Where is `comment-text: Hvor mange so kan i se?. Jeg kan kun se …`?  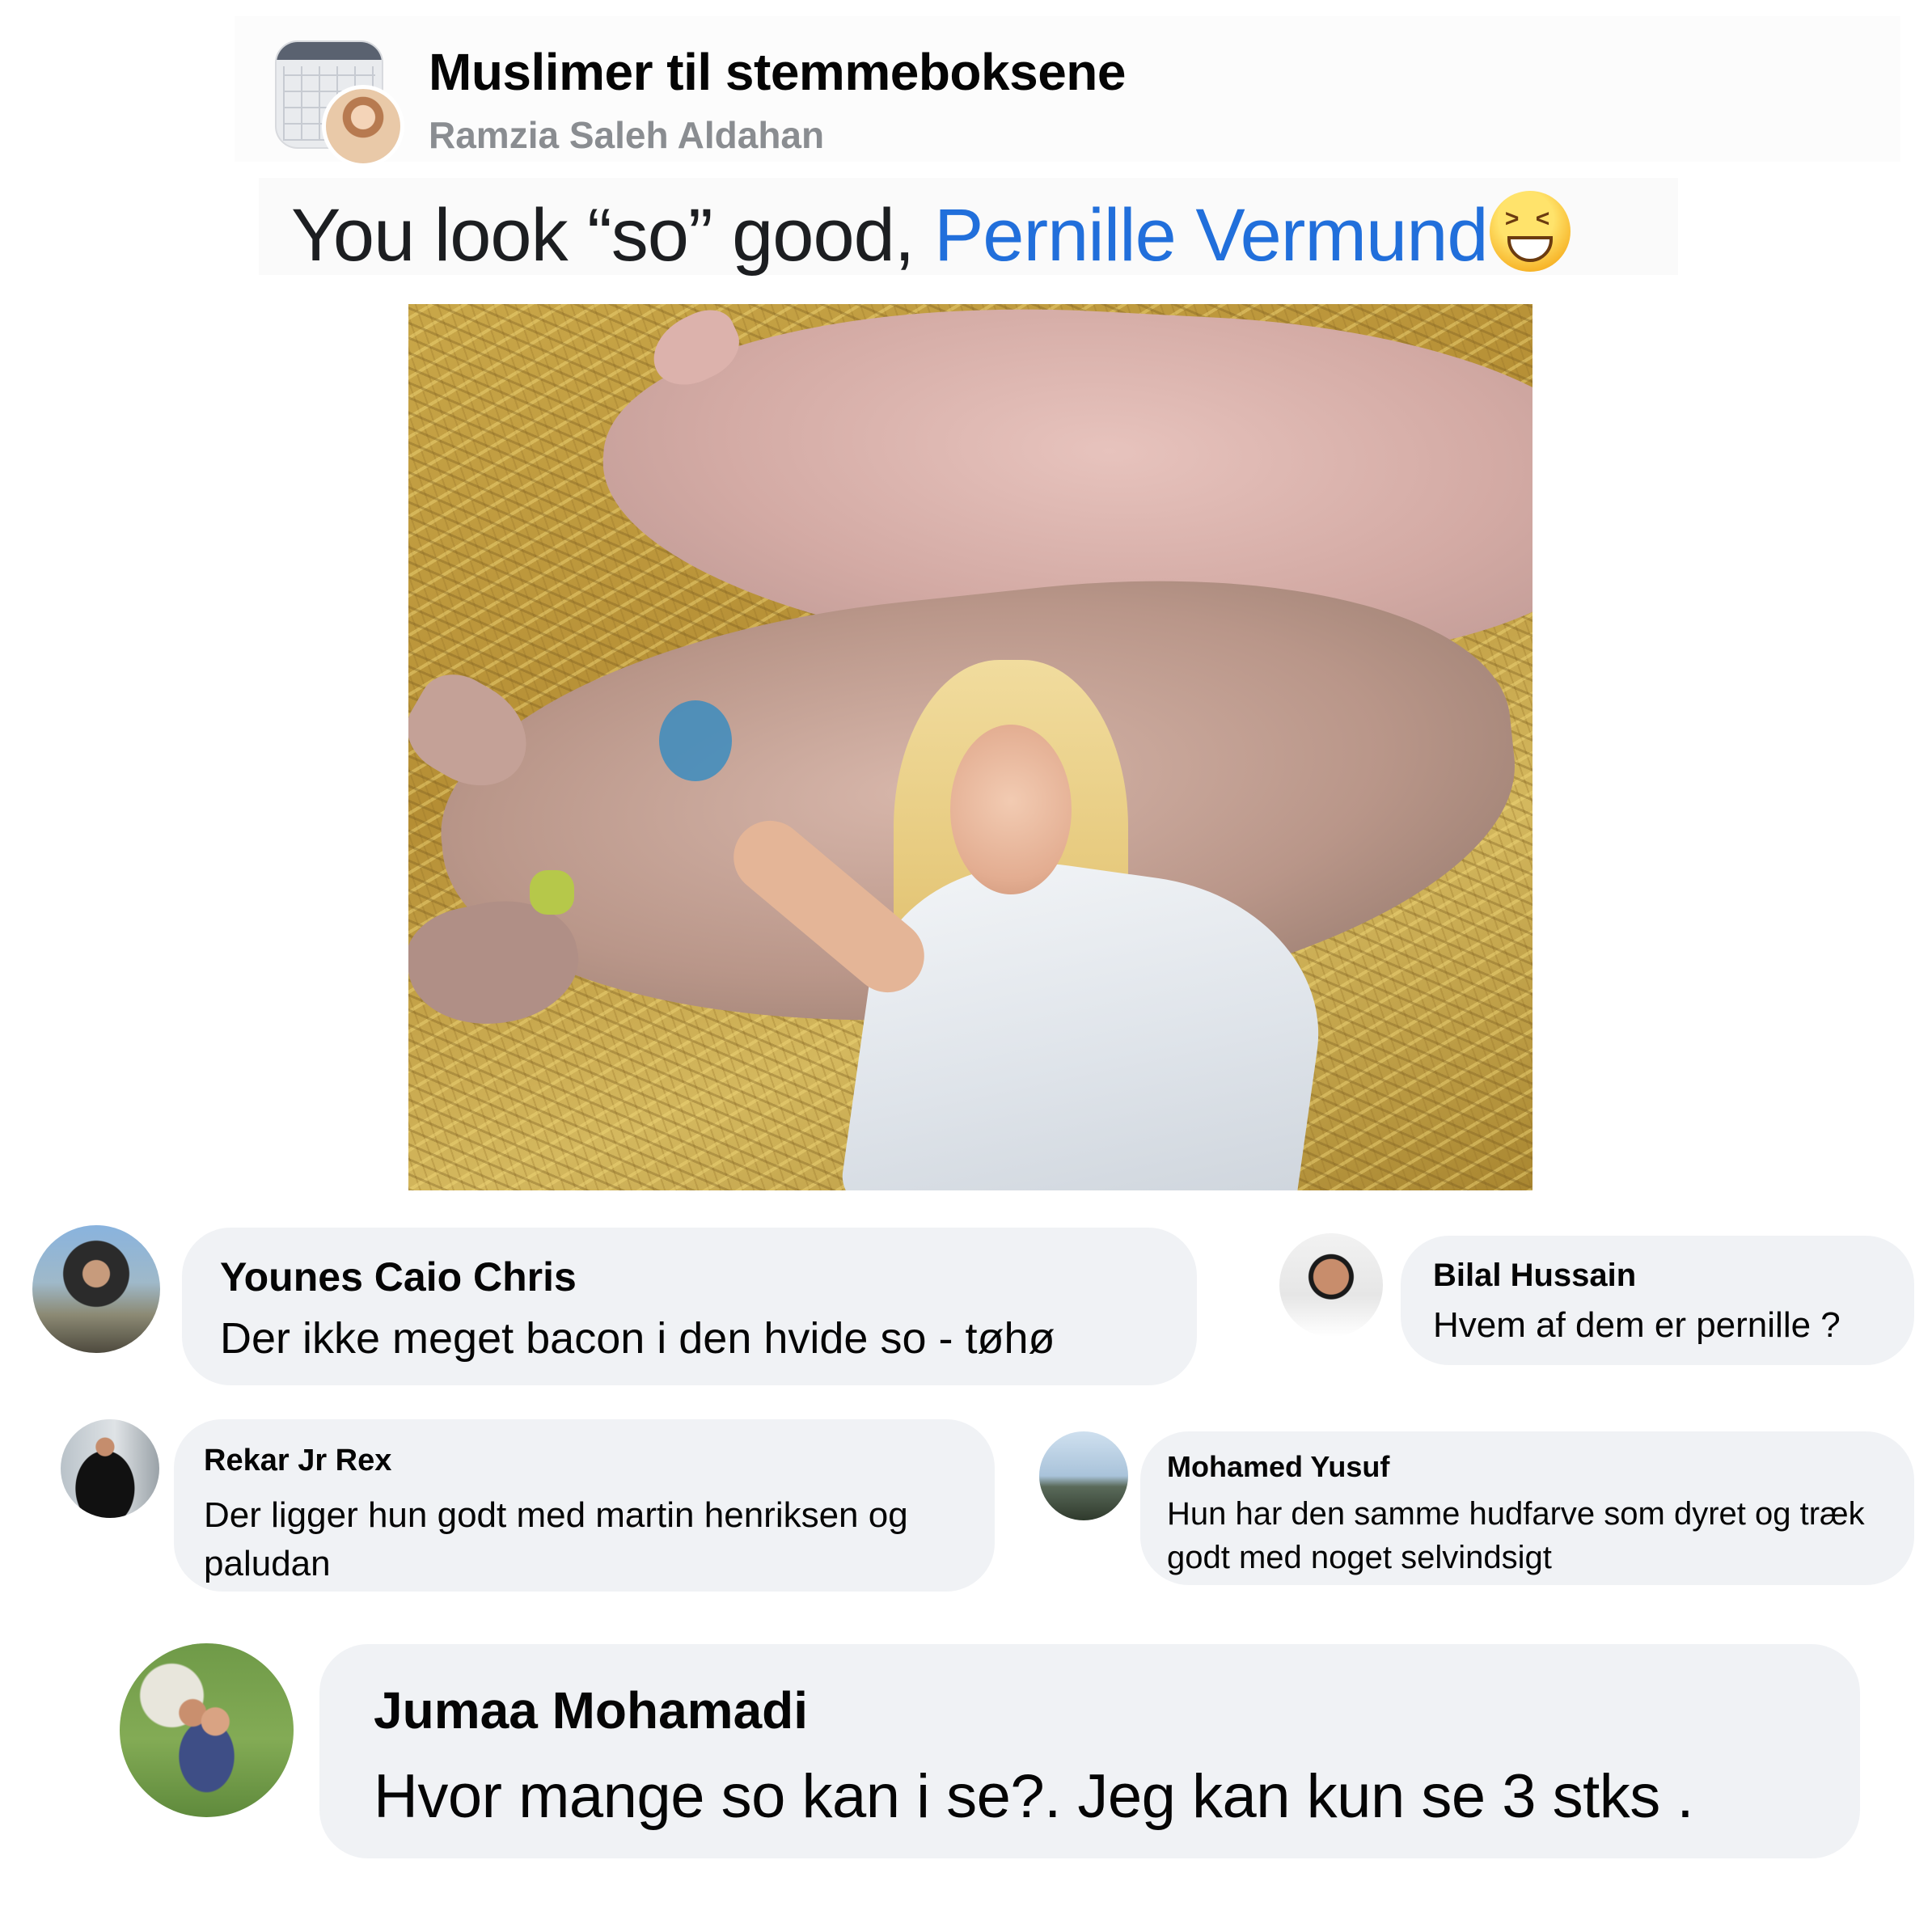
comment-text: Hvor mange so kan i se?. Jeg kan kun se … is located at coordinates (1033, 1797).